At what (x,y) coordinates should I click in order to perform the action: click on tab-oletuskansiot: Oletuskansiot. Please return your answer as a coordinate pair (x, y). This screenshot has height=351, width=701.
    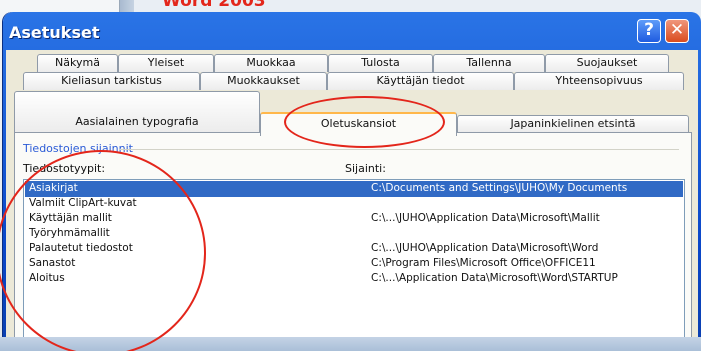
    Looking at the image, I should click on (358, 124).